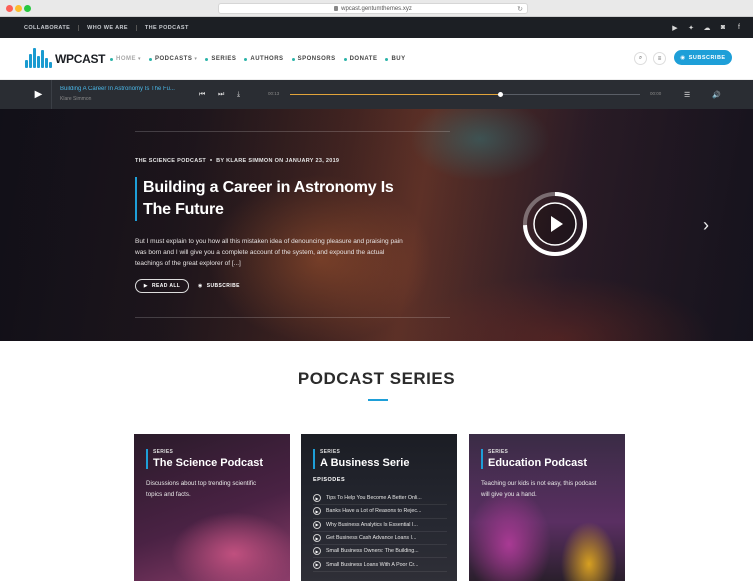  Describe the element at coordinates (196, 59) in the screenshot. I see `chevron-down-icon: ▾` at that location.